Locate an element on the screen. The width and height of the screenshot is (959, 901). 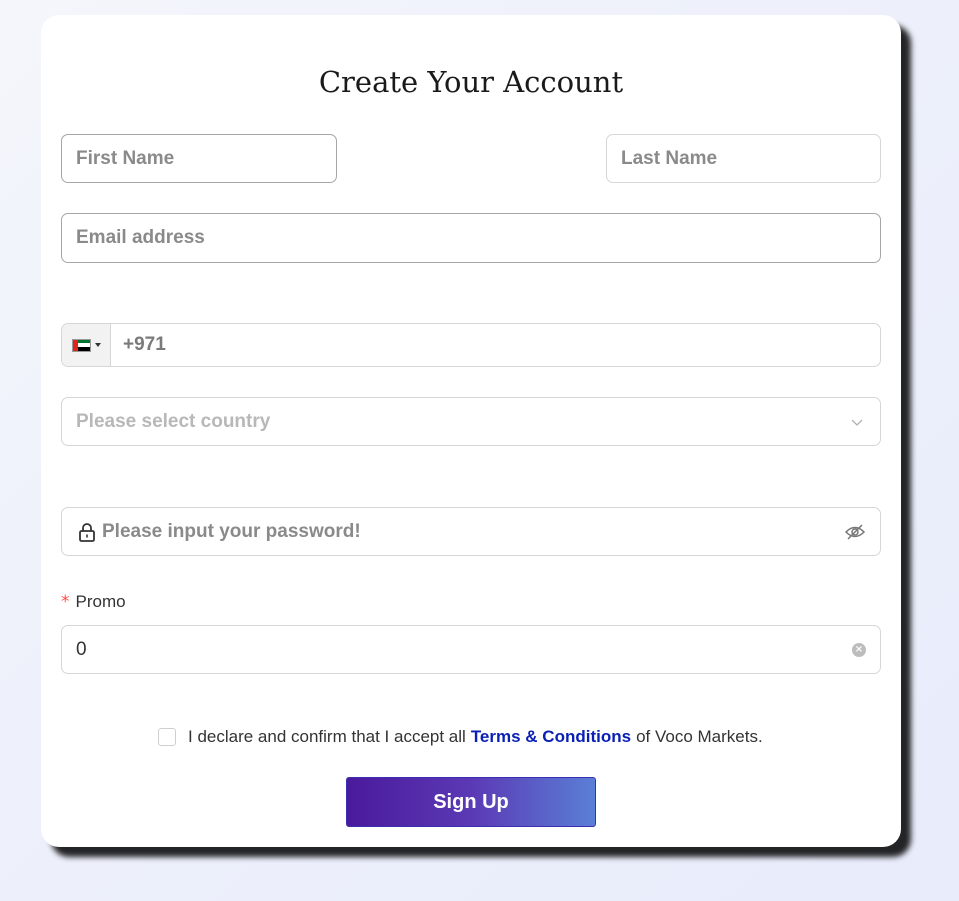
promo-label-text: Promo is located at coordinates (100, 601).